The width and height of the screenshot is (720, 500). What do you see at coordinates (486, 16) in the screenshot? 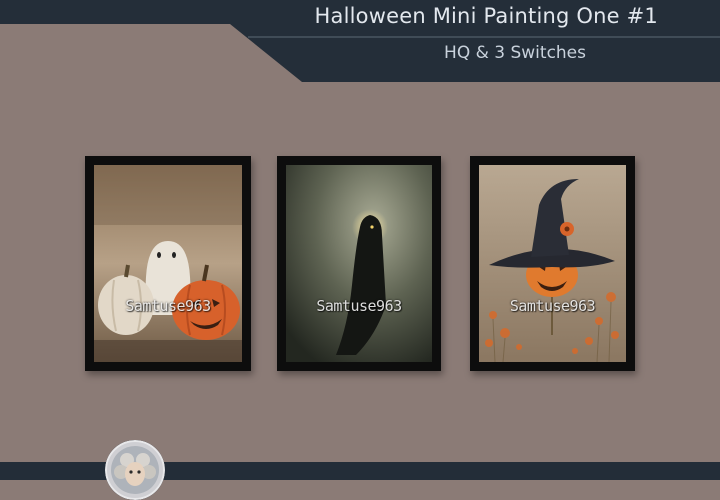
I see `page-title: Halloween Mini Painting One #1` at bounding box center [486, 16].